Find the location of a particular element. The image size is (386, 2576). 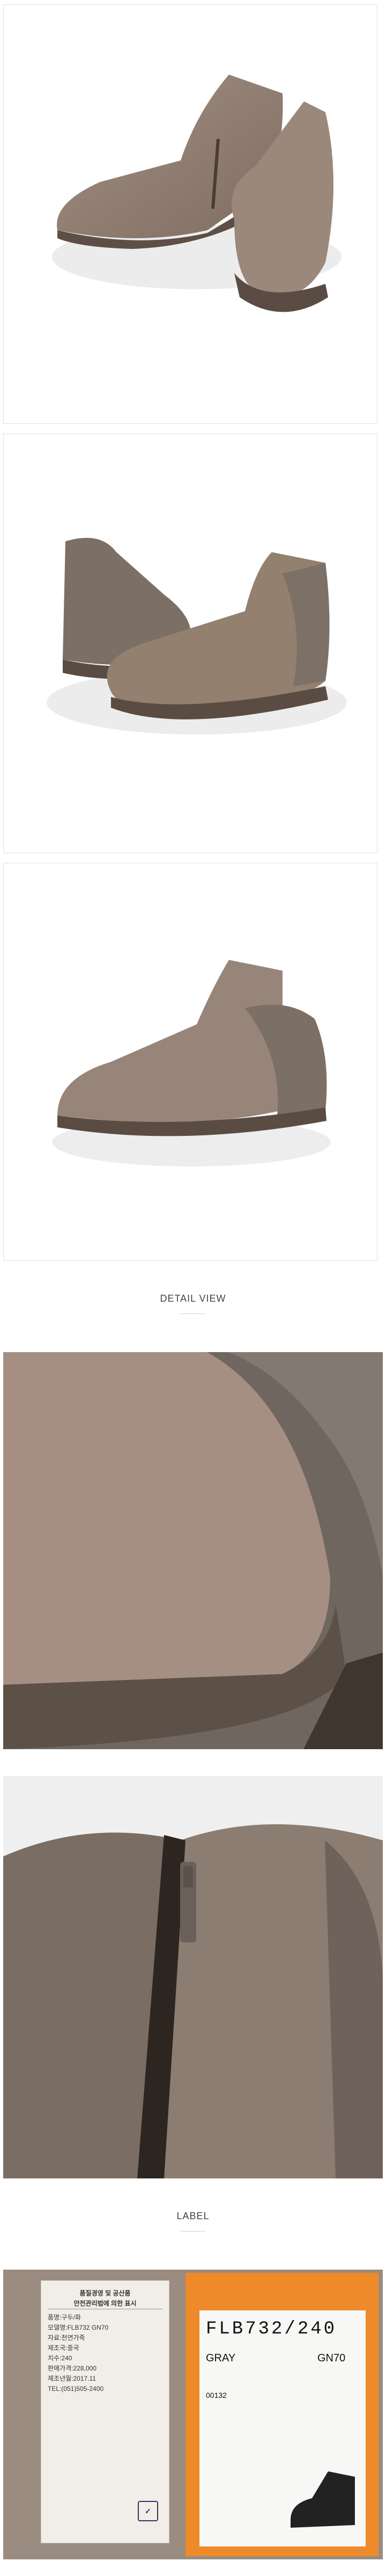

label-line: 치수:240 is located at coordinates (60, 2358).